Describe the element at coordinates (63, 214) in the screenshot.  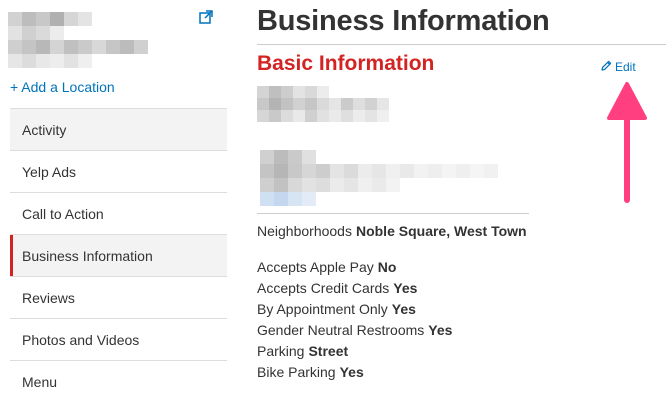
I see `sidebar-item-label: Call to Action` at that location.